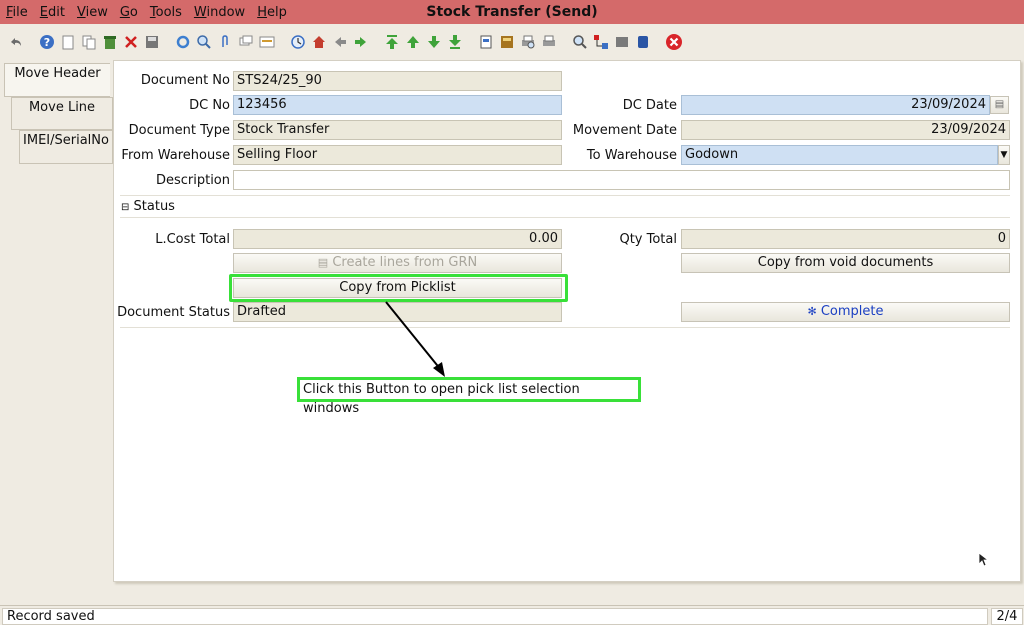 The height and width of the screenshot is (625, 1024). Describe the element at coordinates (415, 339) in the screenshot. I see `annotation-arrow` at that location.